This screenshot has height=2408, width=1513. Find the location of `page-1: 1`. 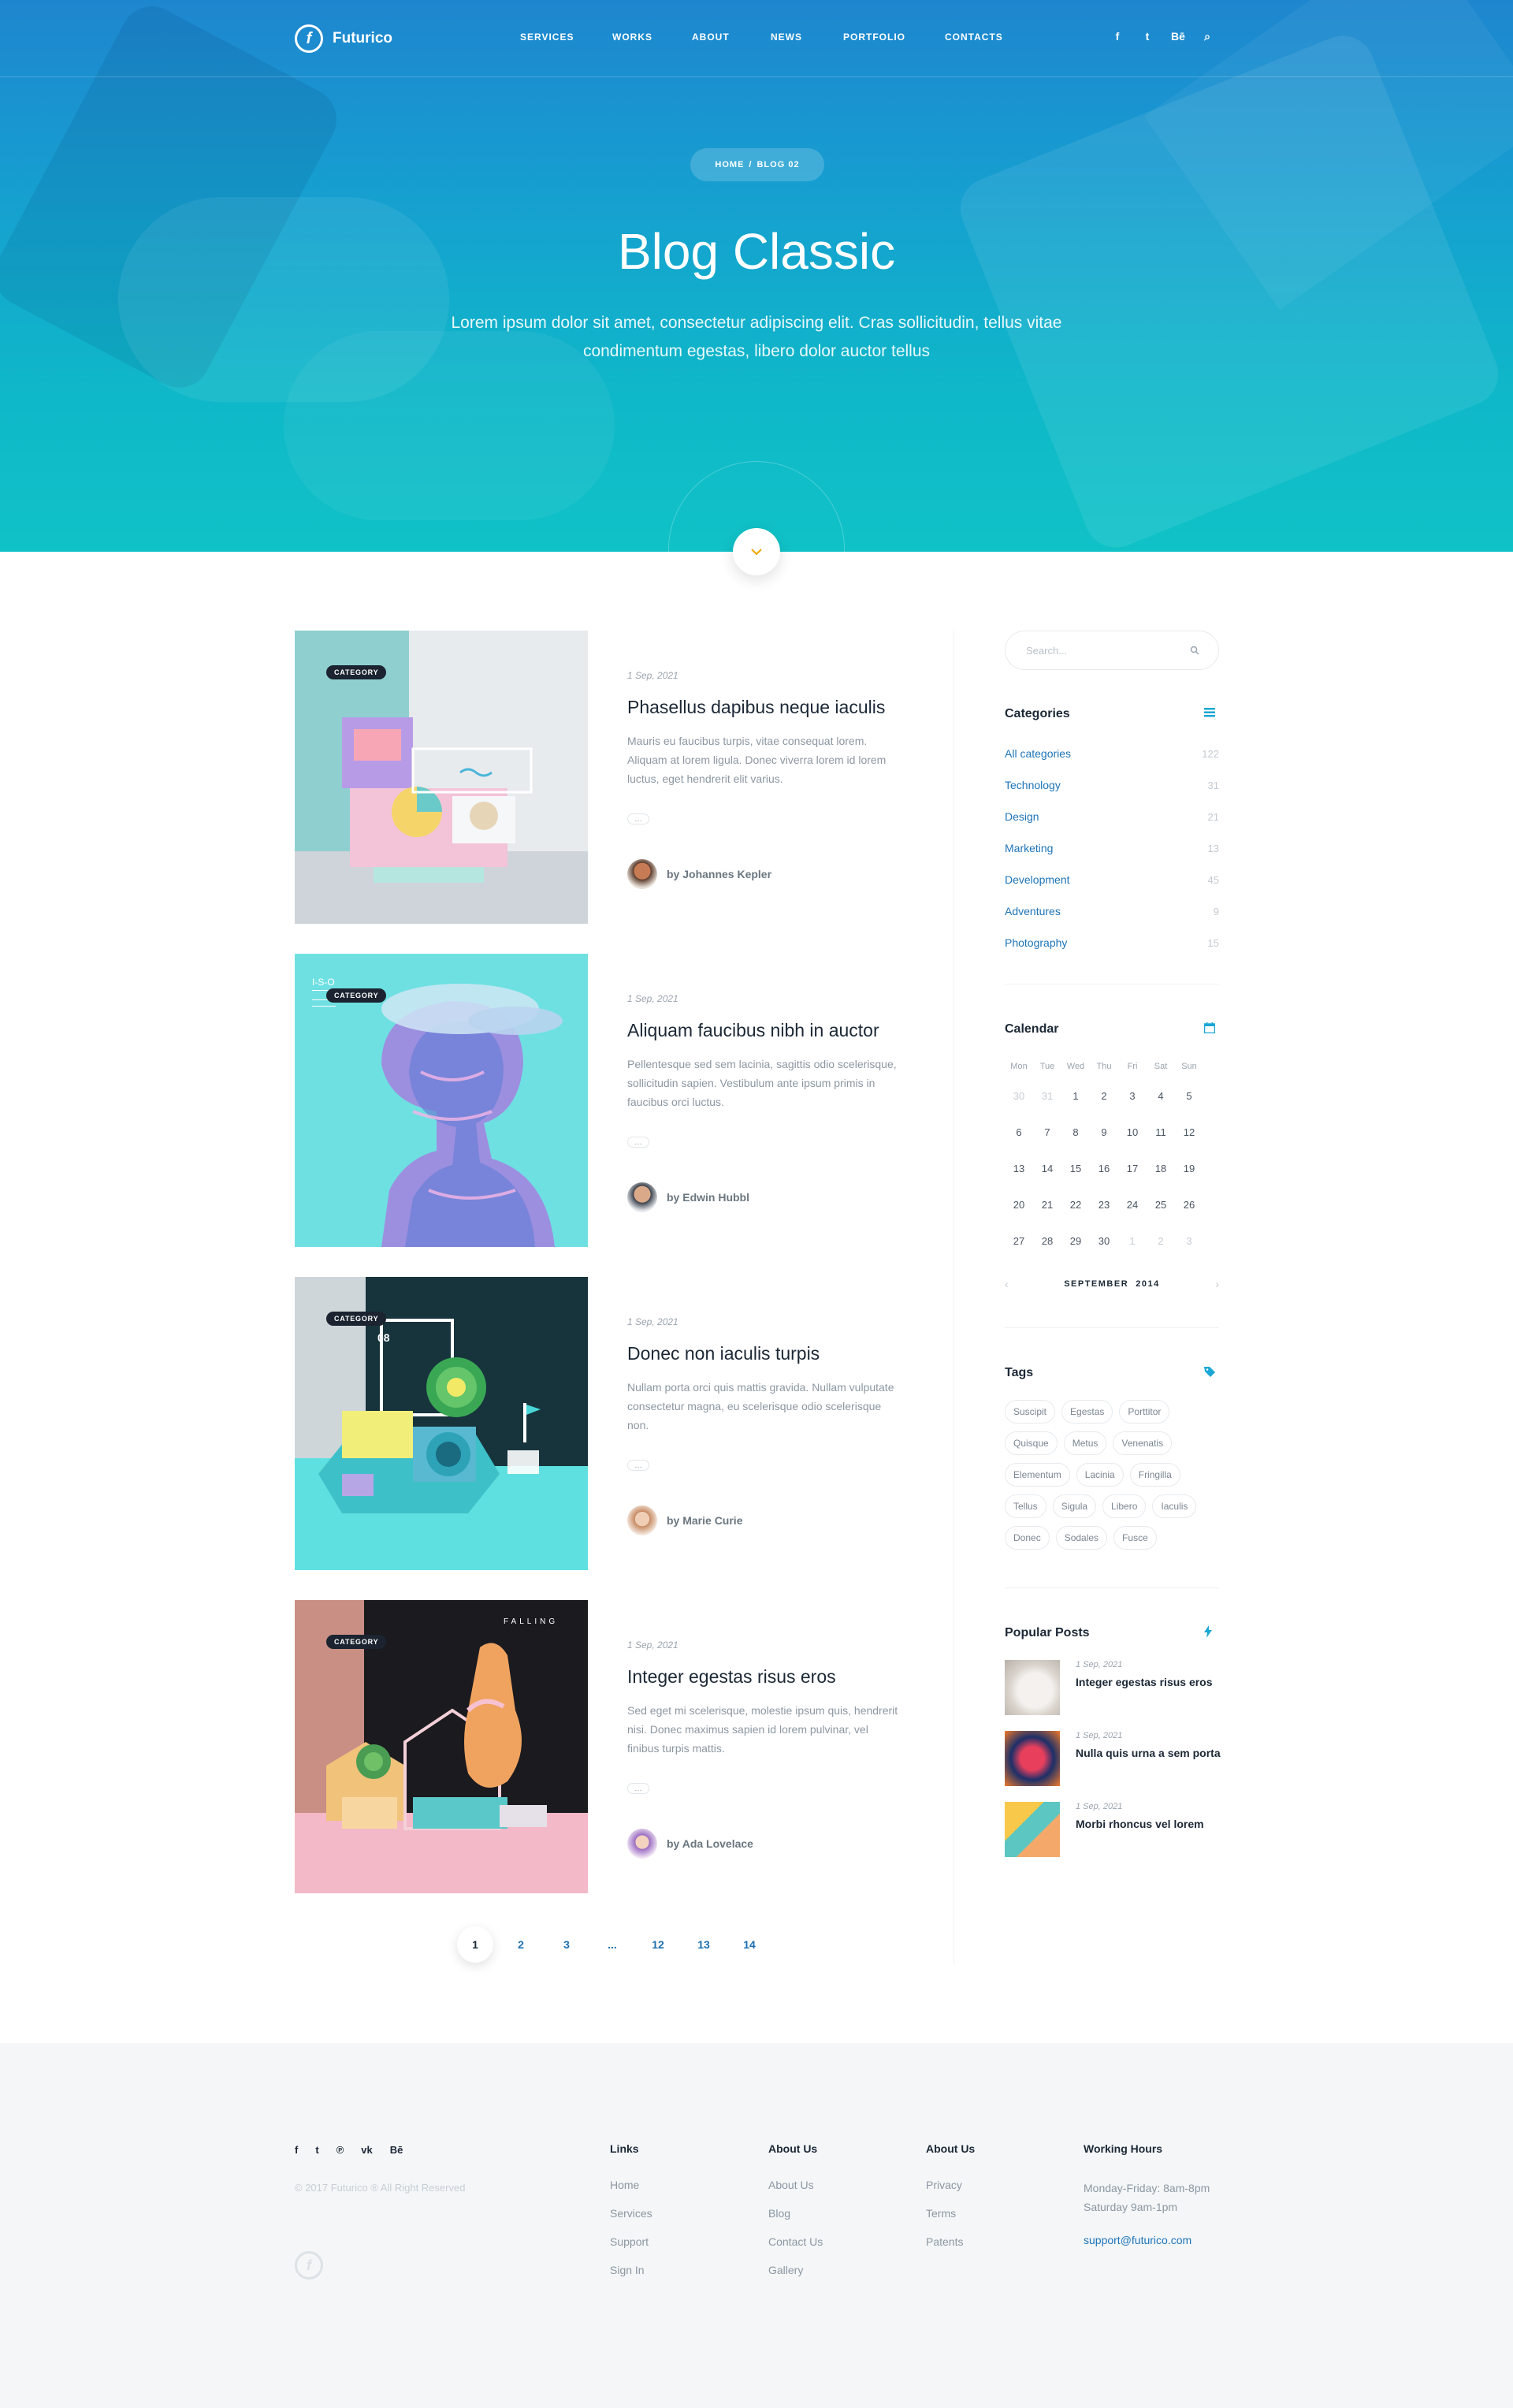

page-1: 1 is located at coordinates (475, 1944).